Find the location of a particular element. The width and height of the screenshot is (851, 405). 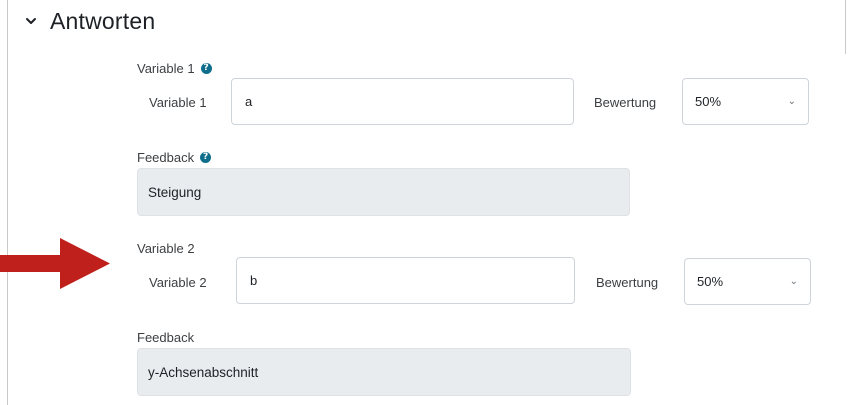

answer-1-grade-label: Bewertung is located at coordinates (625, 102).